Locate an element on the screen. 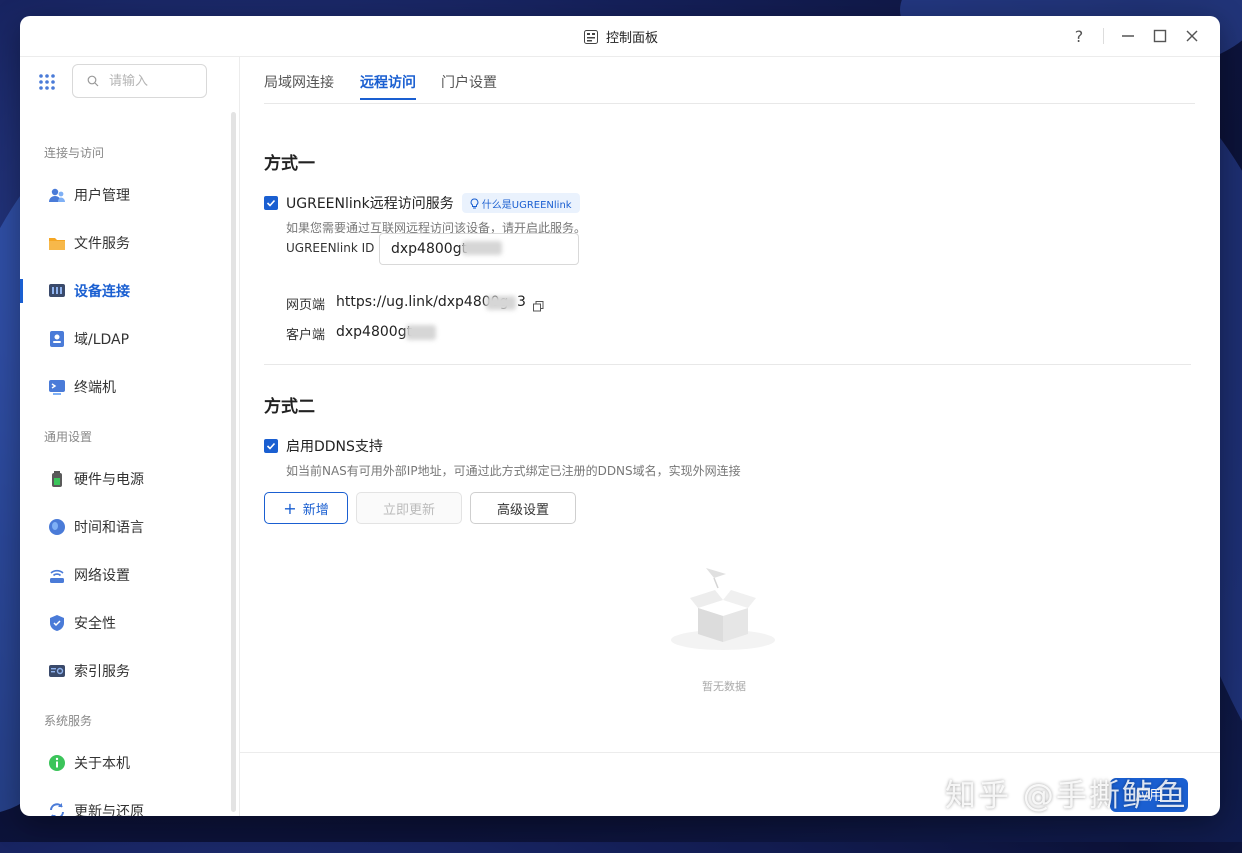 This screenshot has height=853, width=1242. ugreenlink-checkbox-label: UGREENlink远程访问服务 is located at coordinates (370, 204).